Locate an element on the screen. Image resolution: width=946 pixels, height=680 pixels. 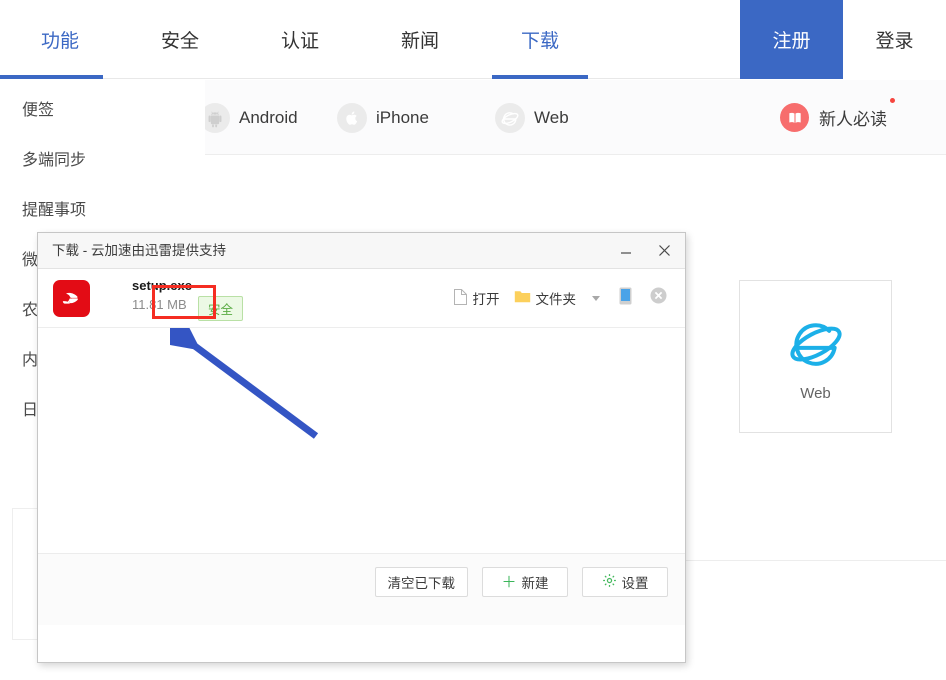
sidebar-item-calendar: 日 is located at coordinates (30, 408).